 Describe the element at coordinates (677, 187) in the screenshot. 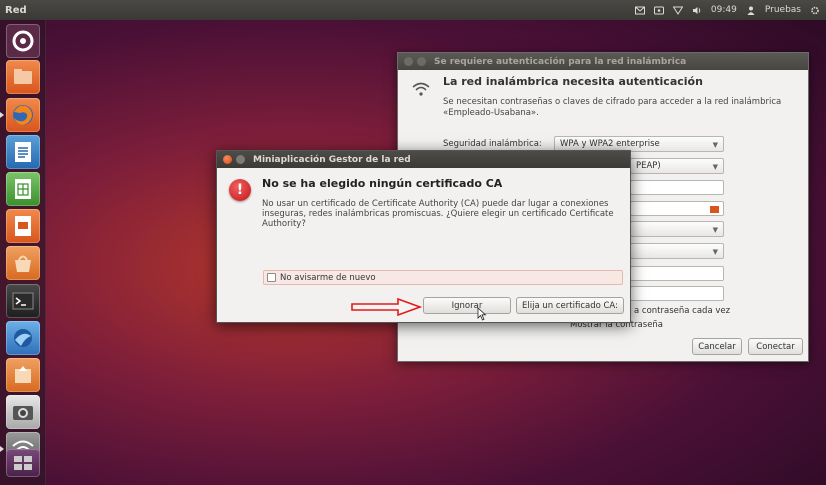

I see `anonymous-identity-field` at that location.